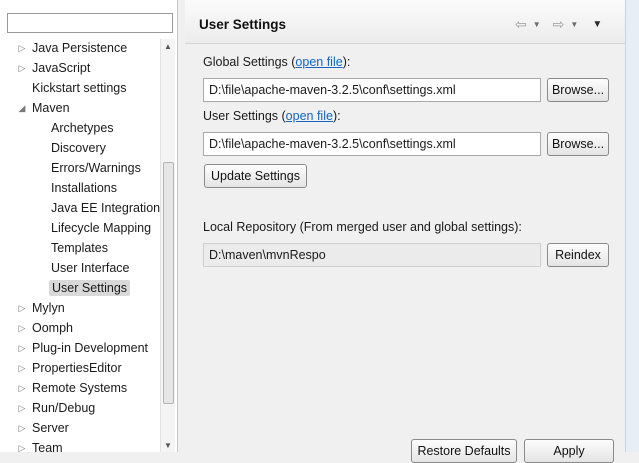 This screenshot has height=463, width=639. What do you see at coordinates (521, 24) in the screenshot?
I see `back-arrow-icon: ⇦` at bounding box center [521, 24].